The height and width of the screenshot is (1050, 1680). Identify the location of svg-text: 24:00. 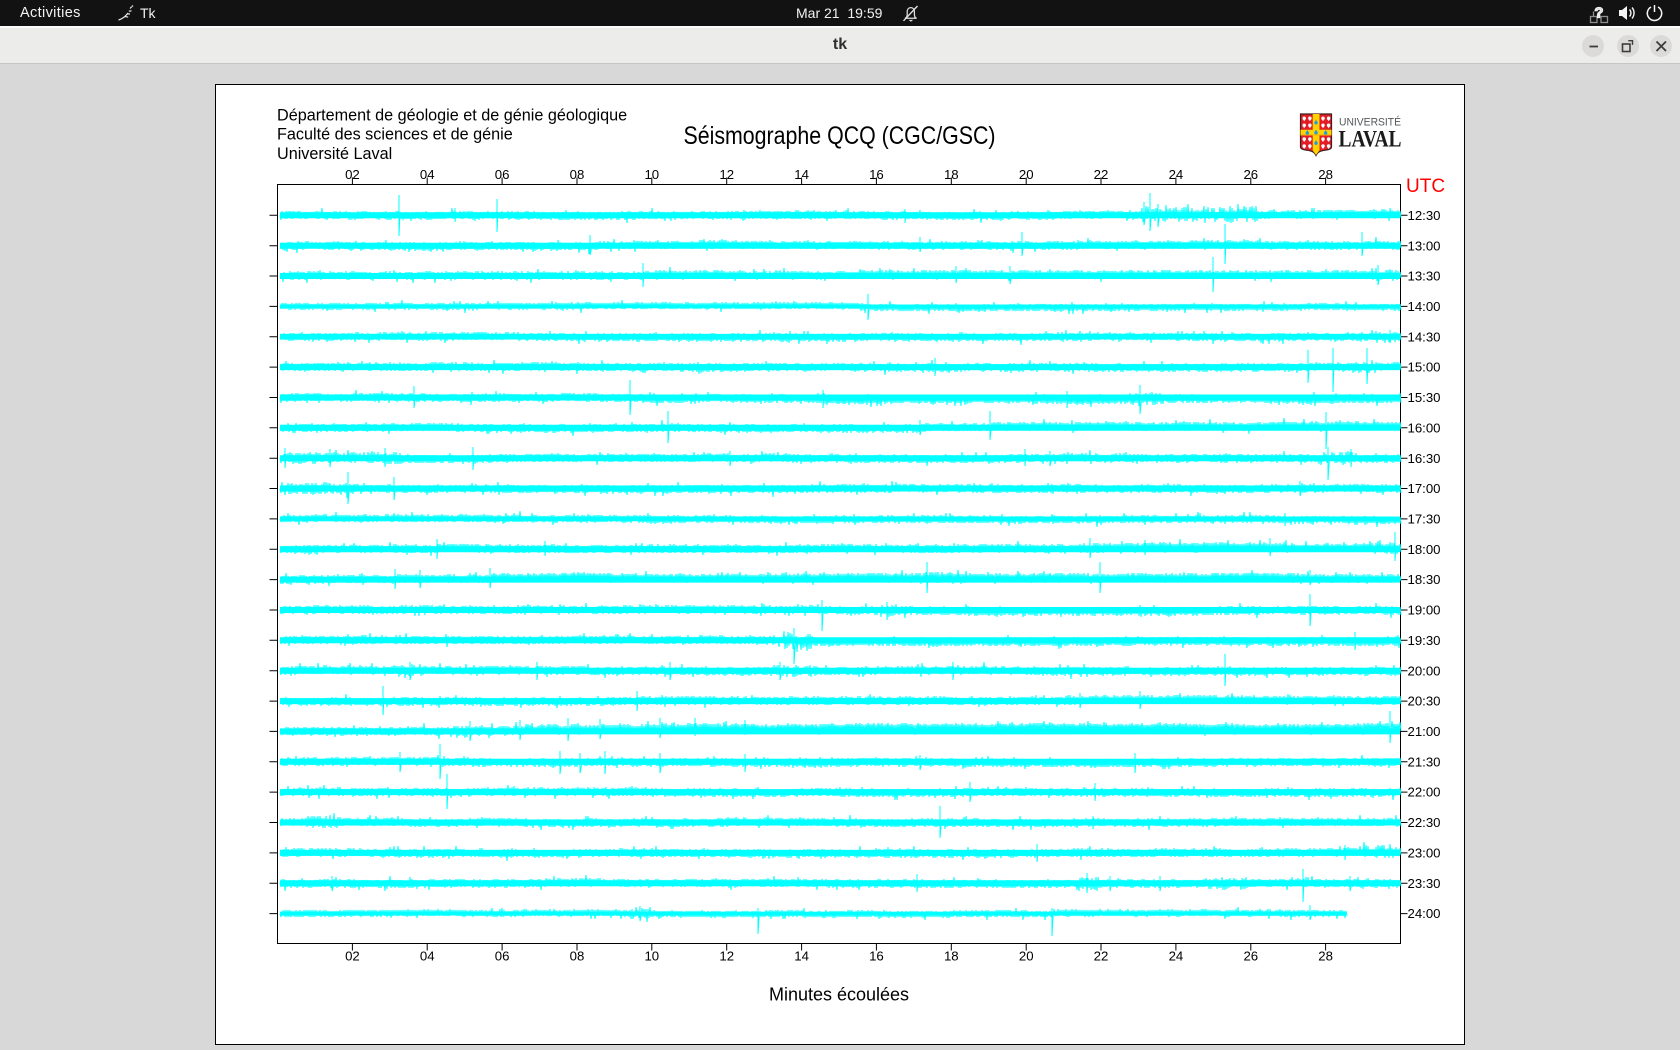
(1424, 913).